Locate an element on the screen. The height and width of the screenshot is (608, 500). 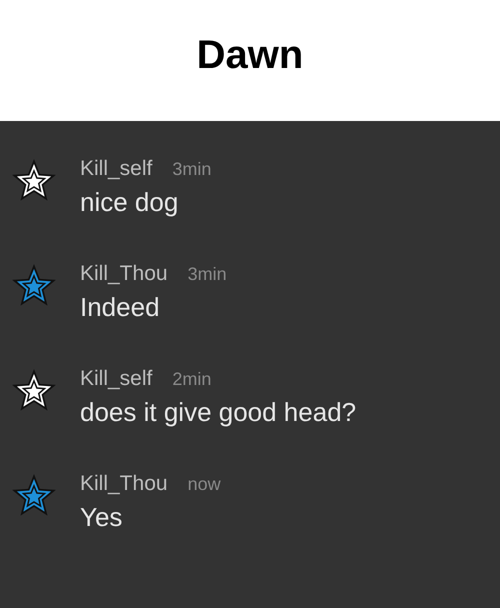
timestamp: now is located at coordinates (204, 484).